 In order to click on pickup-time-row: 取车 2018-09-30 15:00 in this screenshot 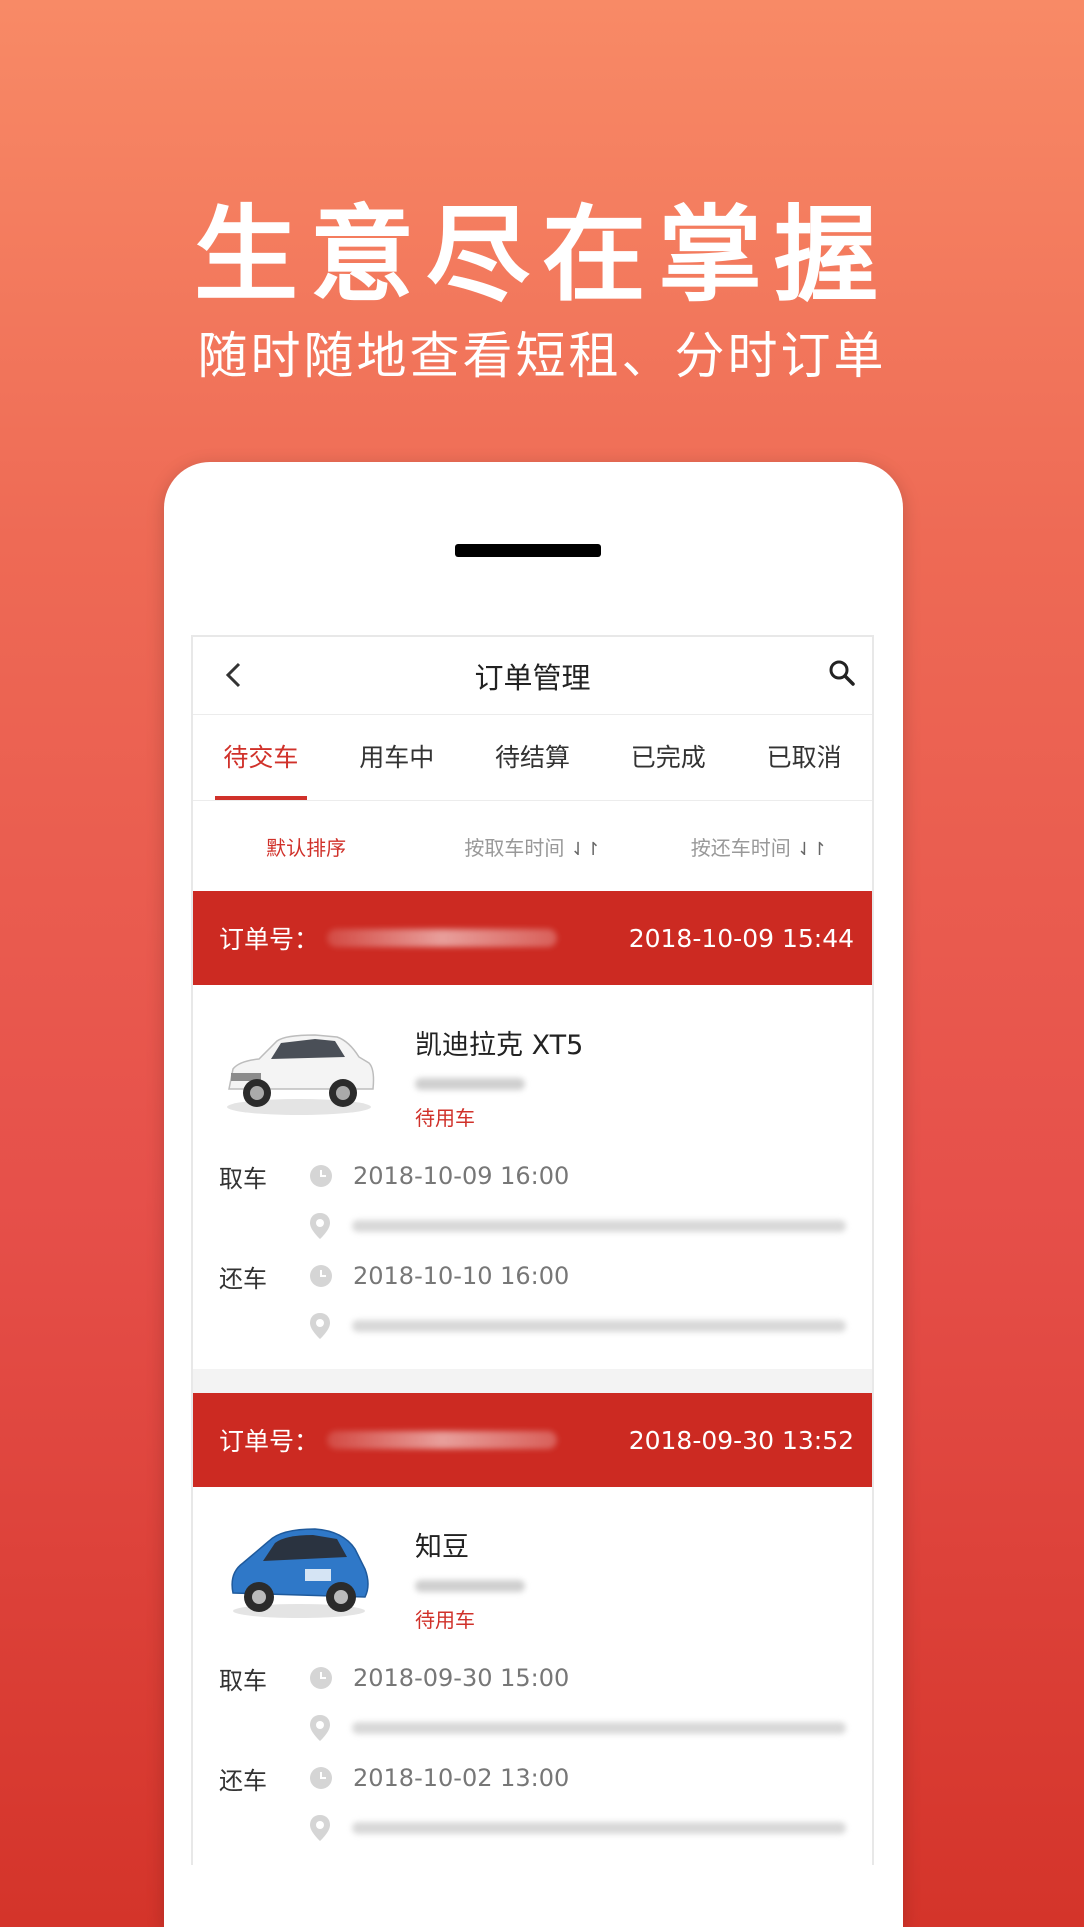, I will do `click(532, 1678)`.